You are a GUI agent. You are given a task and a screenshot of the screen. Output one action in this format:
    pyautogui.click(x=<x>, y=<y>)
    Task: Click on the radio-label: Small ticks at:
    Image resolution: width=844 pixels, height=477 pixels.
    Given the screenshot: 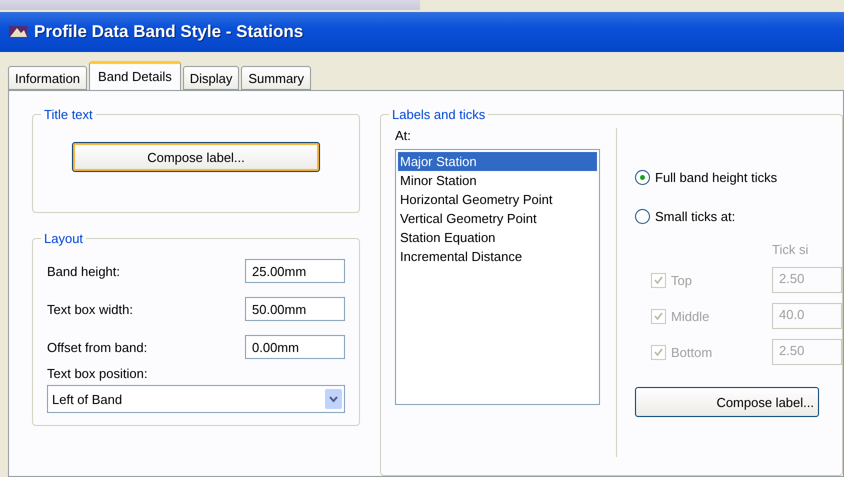 What is the action you would take?
    pyautogui.click(x=695, y=216)
    